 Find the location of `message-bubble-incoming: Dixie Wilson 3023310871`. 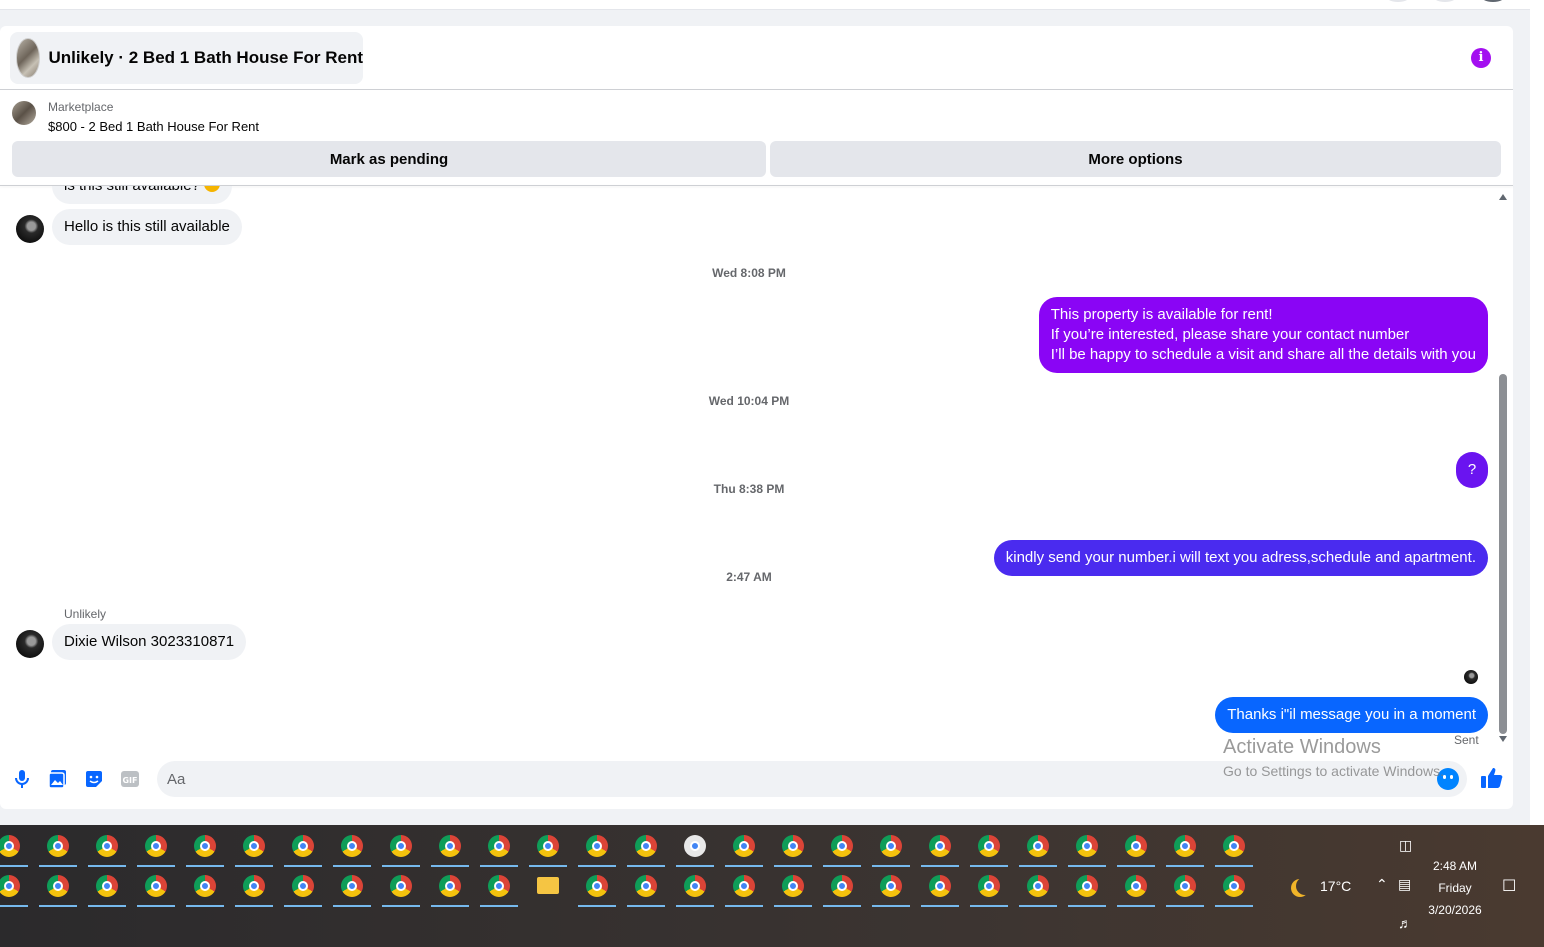

message-bubble-incoming: Dixie Wilson 3023310871 is located at coordinates (149, 642).